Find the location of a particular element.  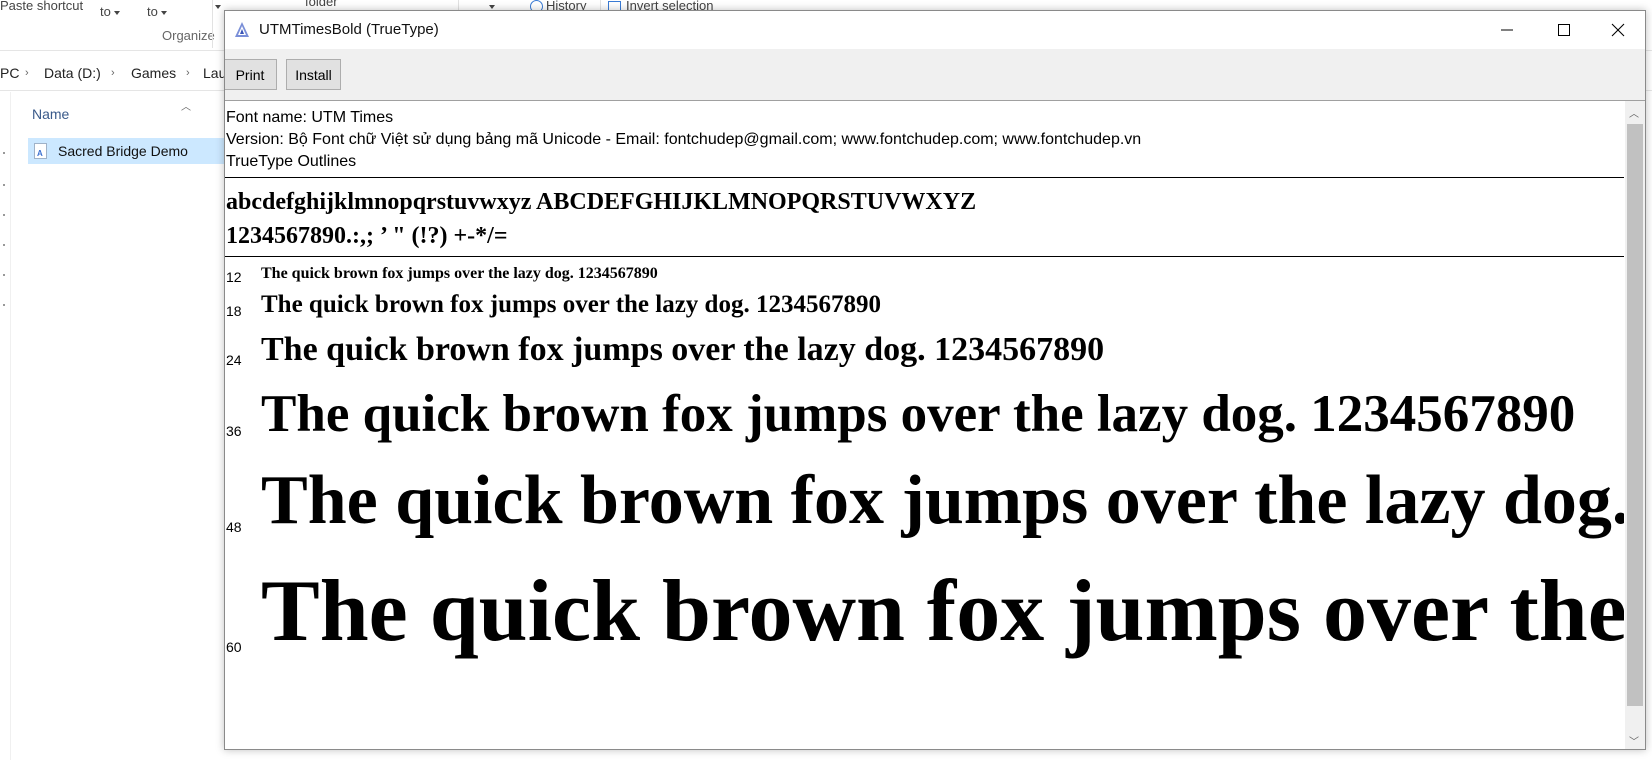

move-to-button: to is located at coordinates (110, 11).